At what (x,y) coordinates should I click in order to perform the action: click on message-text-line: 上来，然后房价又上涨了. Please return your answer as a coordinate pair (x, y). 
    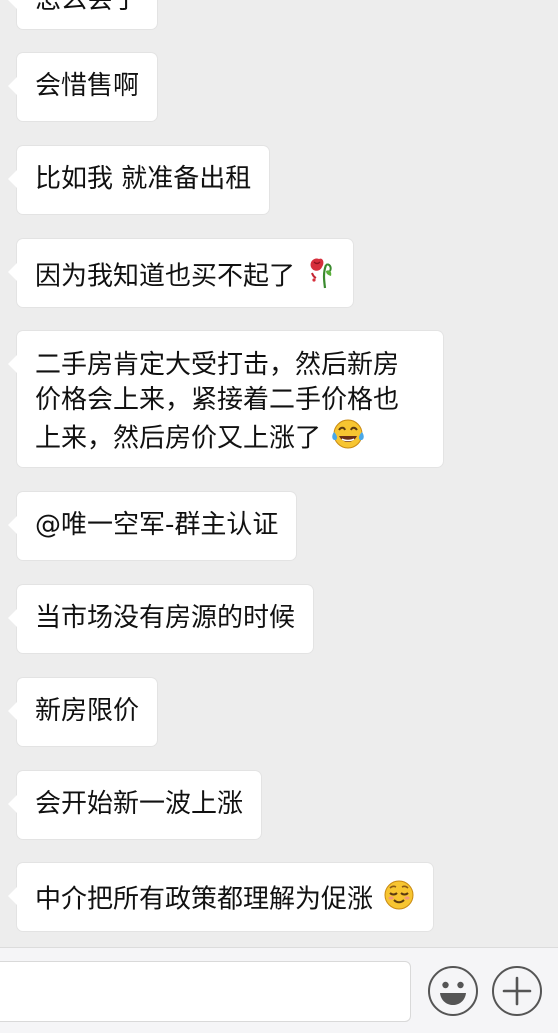
    Looking at the image, I should click on (230, 439).